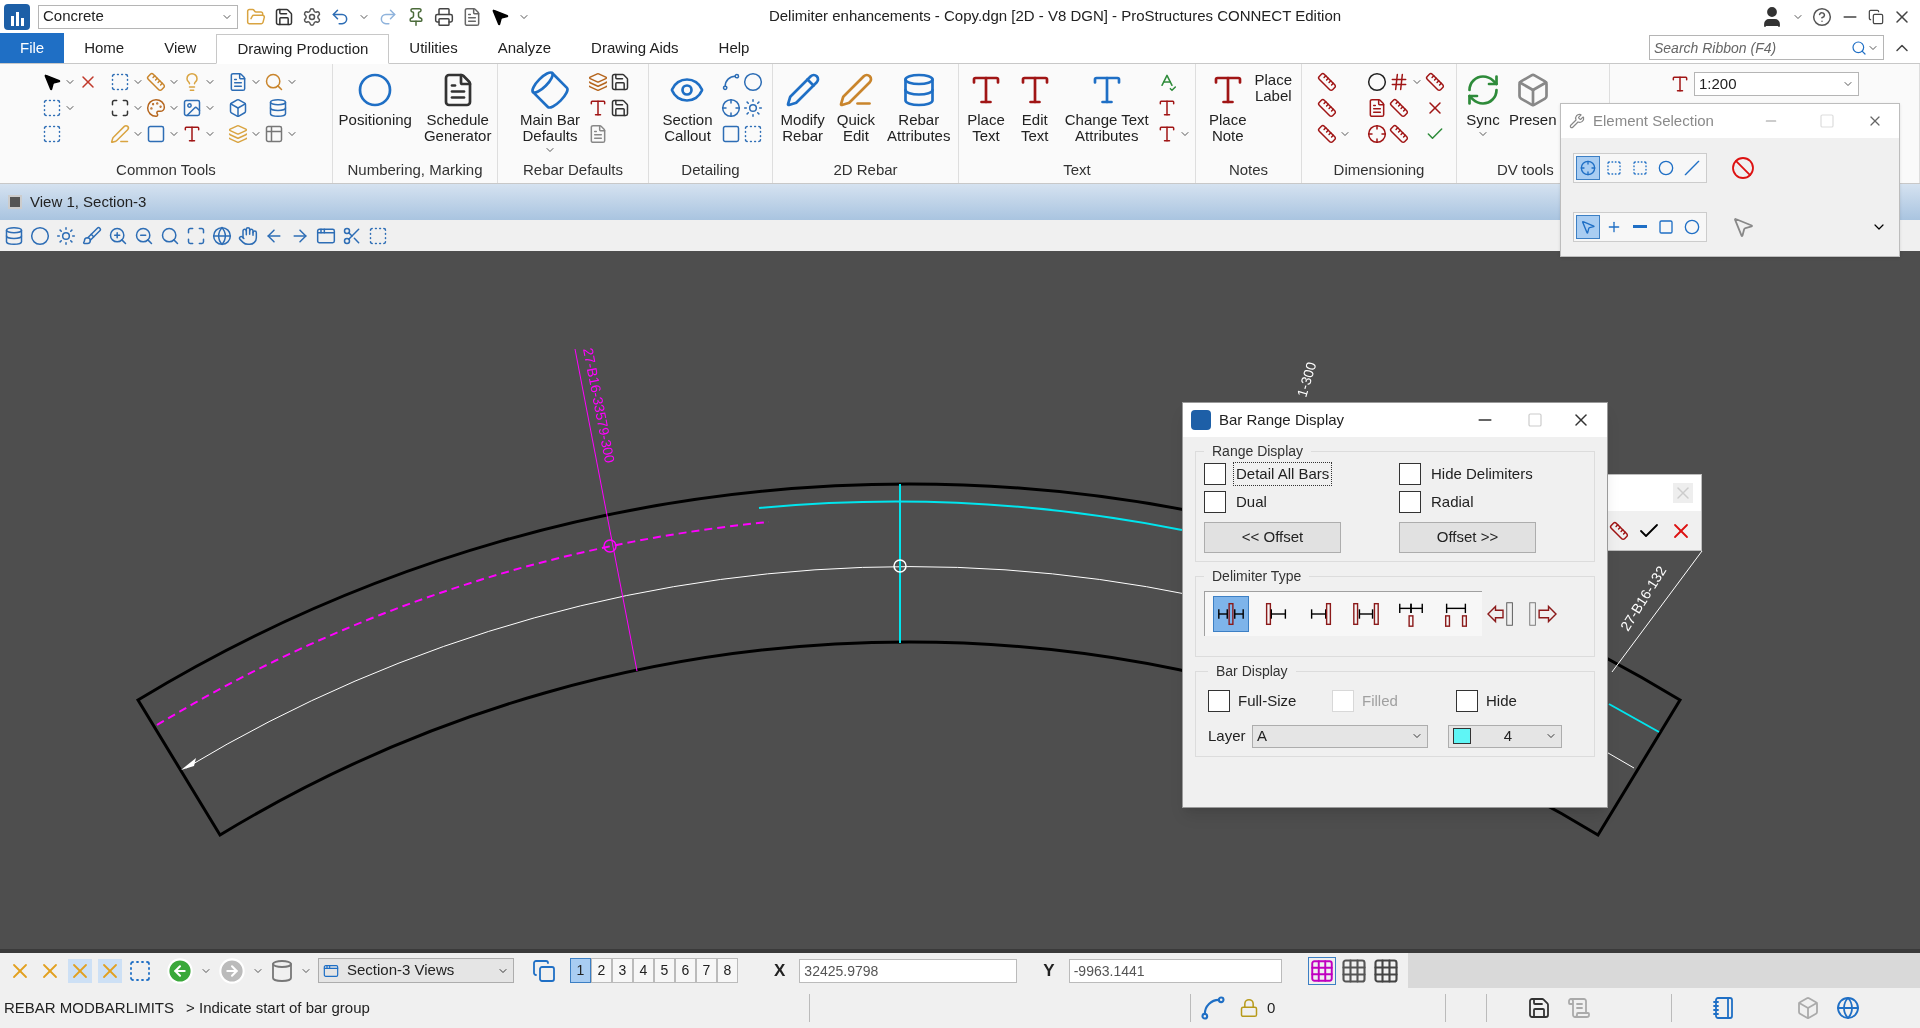 Image resolution: width=1920 pixels, height=1028 pixels. What do you see at coordinates (1340, 736) in the screenshot?
I see `layer-dropdown: A` at bounding box center [1340, 736].